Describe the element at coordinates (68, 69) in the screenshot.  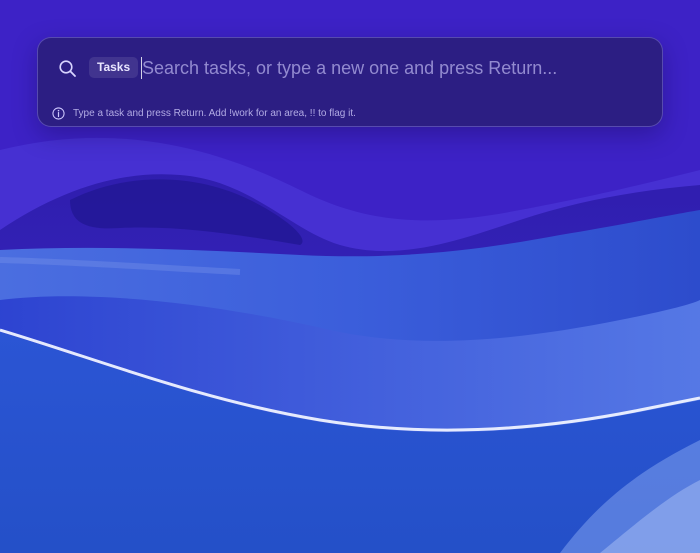
I see `search-icon` at that location.